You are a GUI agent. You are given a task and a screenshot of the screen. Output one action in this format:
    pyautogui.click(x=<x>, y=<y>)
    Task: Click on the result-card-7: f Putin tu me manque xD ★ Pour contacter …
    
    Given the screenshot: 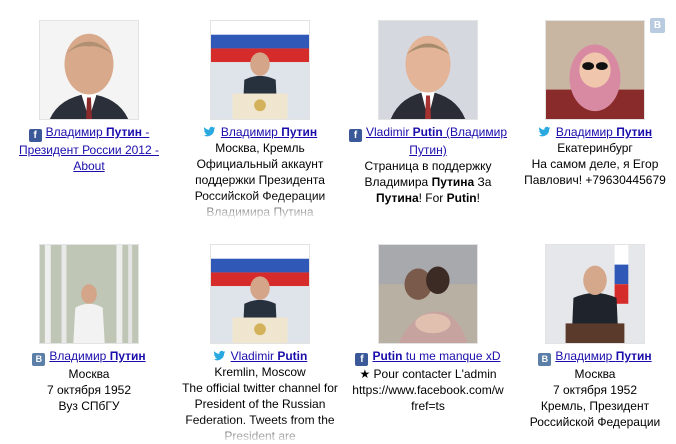 What is the action you would take?
    pyautogui.click(x=428, y=329)
    